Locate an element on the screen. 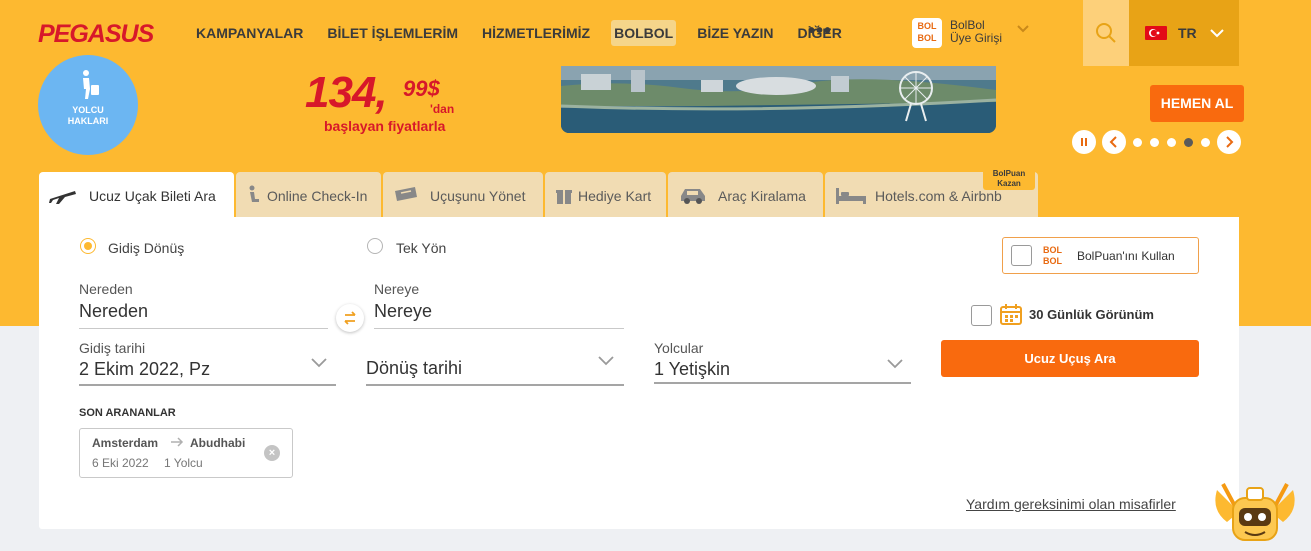  ticket-icon is located at coordinates (406, 194).